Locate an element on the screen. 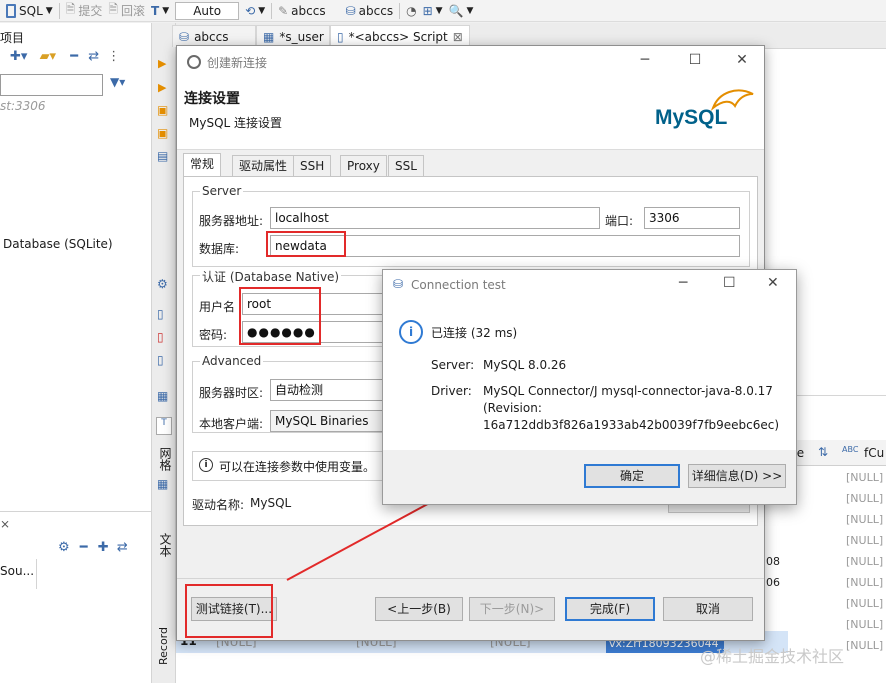 Image resolution: width=886 pixels, height=683 pixels. plan-icon: ▣ is located at coordinates (162, 133).